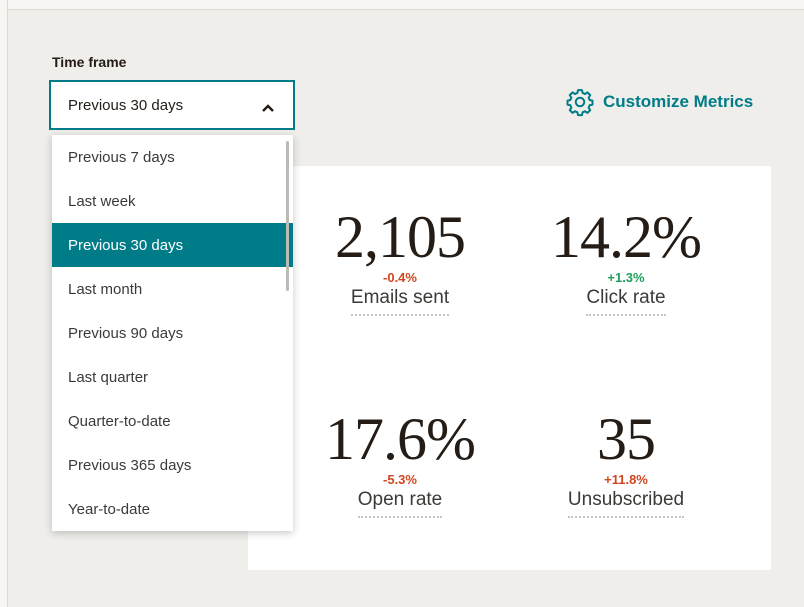 This screenshot has width=804, height=607. What do you see at coordinates (626, 479) in the screenshot?
I see `metric-change: +11.8%` at bounding box center [626, 479].